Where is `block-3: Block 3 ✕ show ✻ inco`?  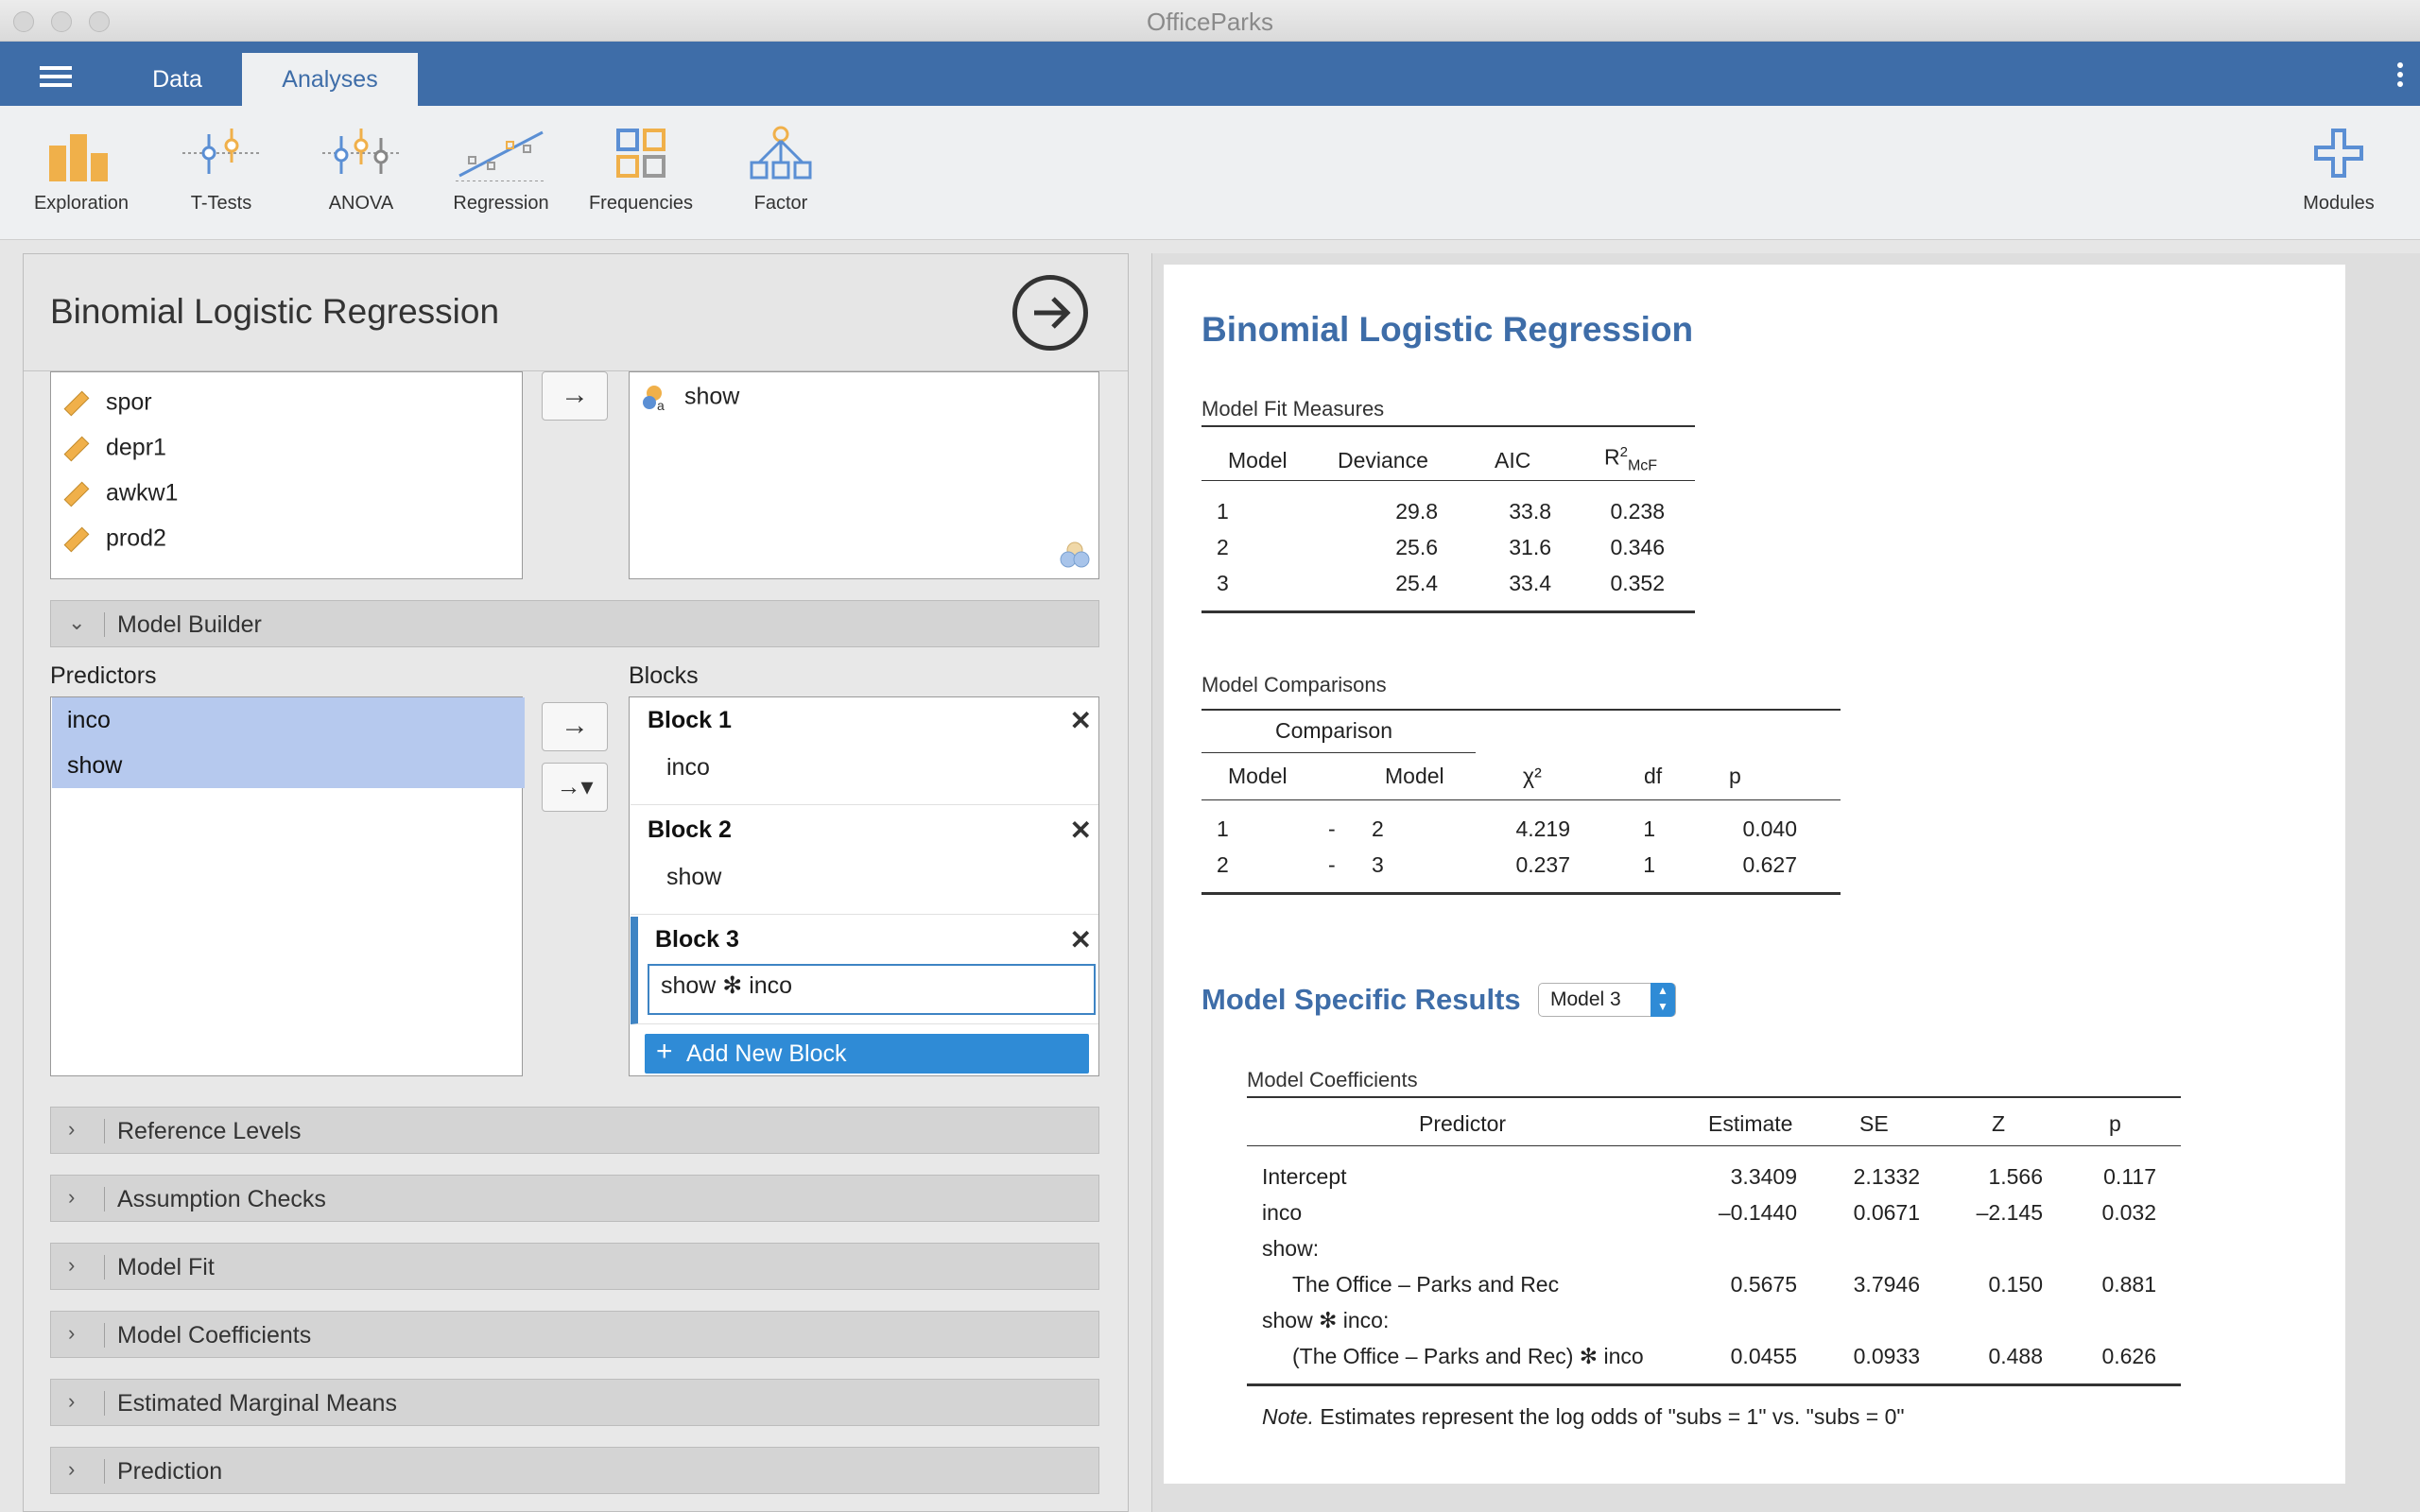
block-3: Block 3 ✕ show ✻ inco is located at coordinates (864, 970).